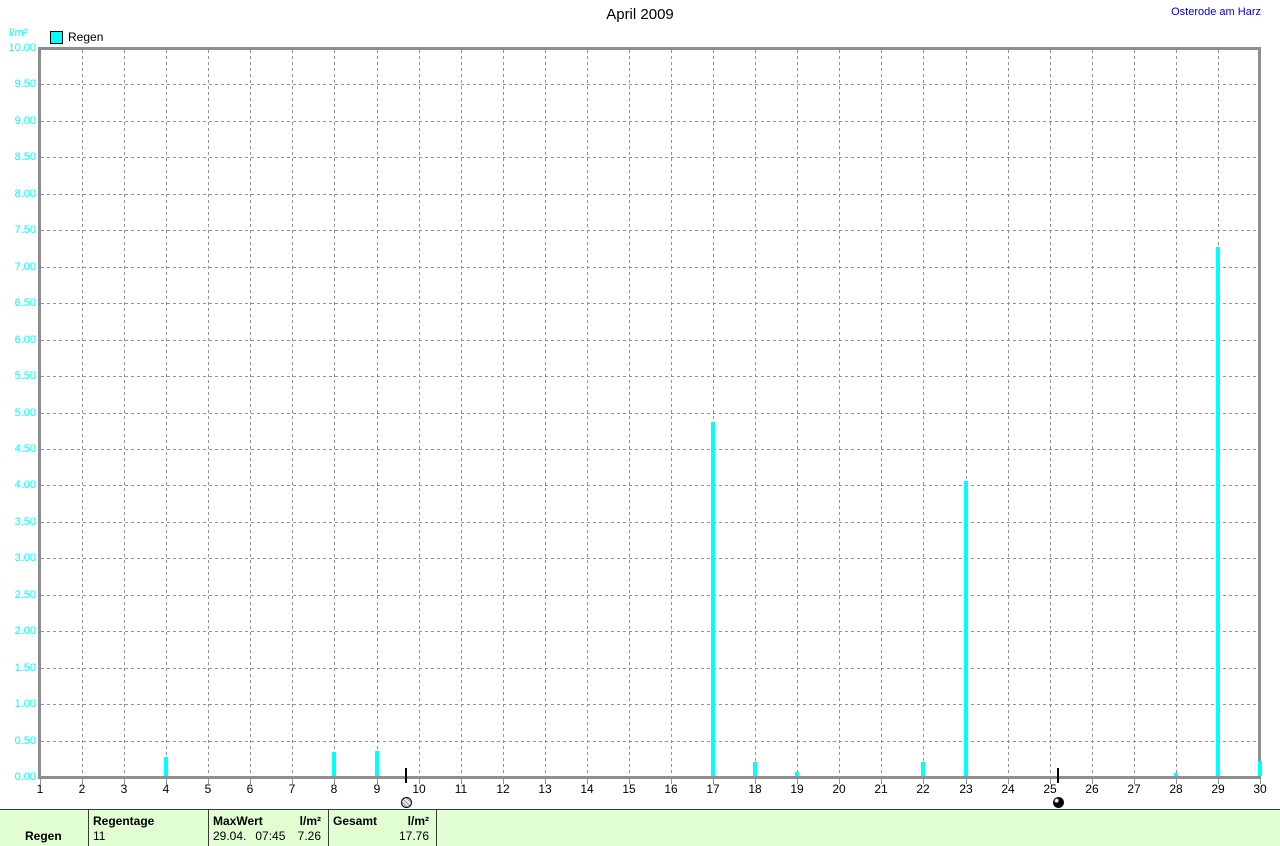  I want to click on x-day-label: 15, so click(629, 789).